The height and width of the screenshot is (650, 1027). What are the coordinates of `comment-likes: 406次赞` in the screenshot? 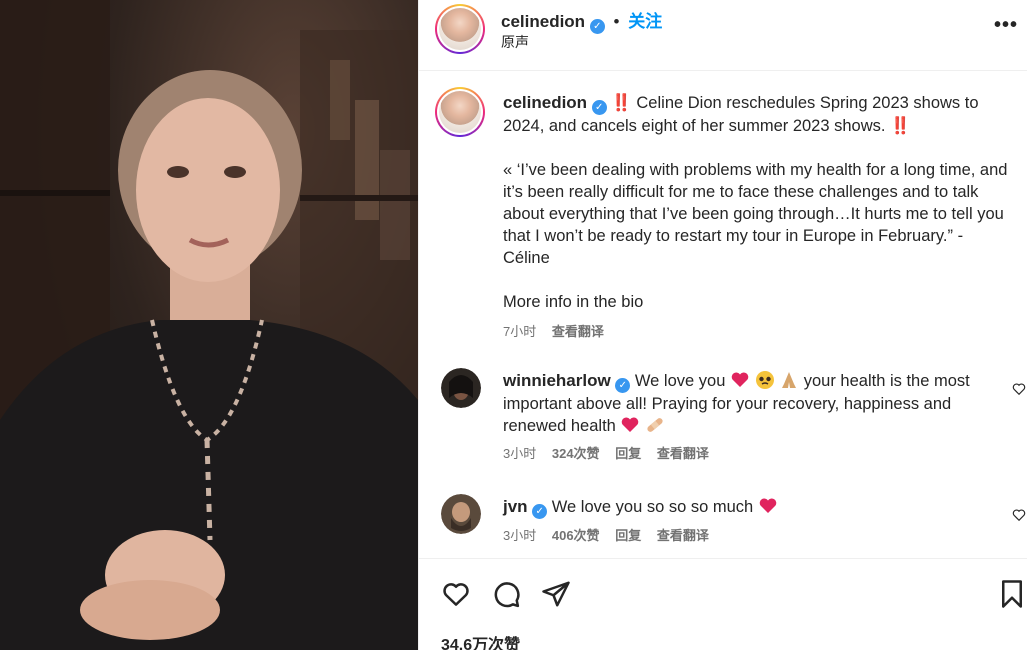 It's located at (576, 535).